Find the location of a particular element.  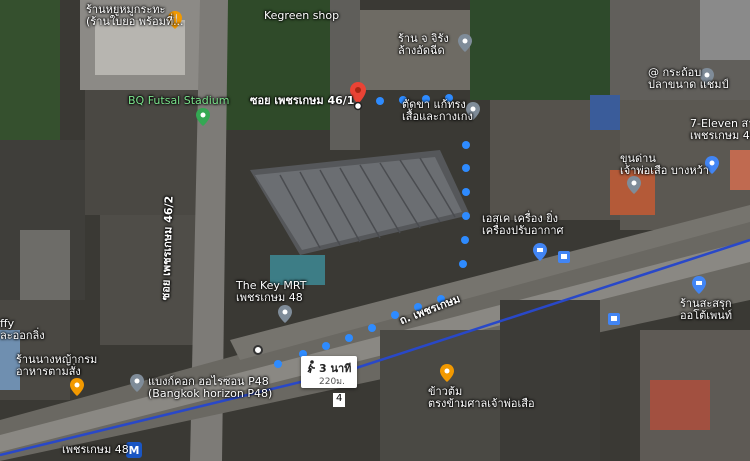

poi-label-halal: ร้านนางหญ้ากรม อาหารตามสั่ง is located at coordinates (56, 366).